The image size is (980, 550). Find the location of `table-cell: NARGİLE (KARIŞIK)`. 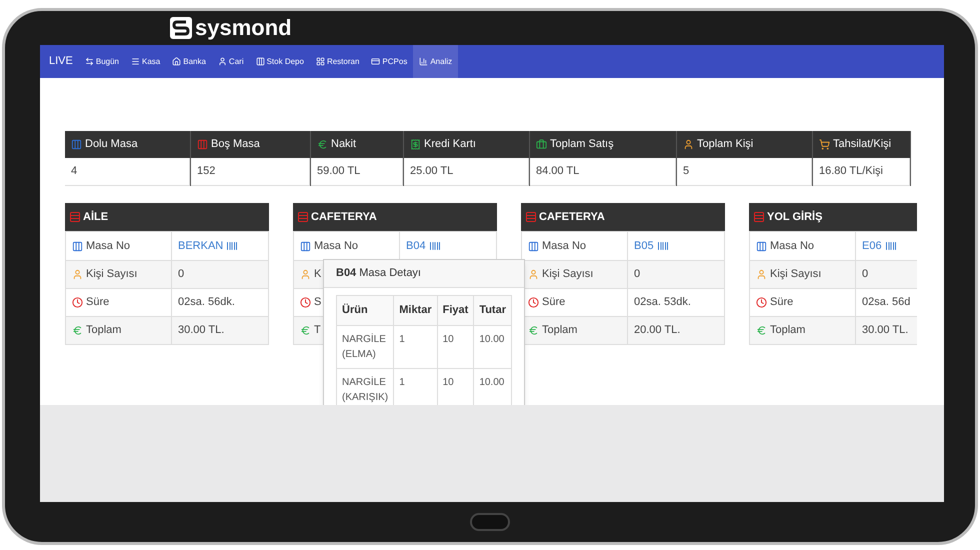

table-cell: NARGİLE (KARIŞIK) is located at coordinates (365, 386).